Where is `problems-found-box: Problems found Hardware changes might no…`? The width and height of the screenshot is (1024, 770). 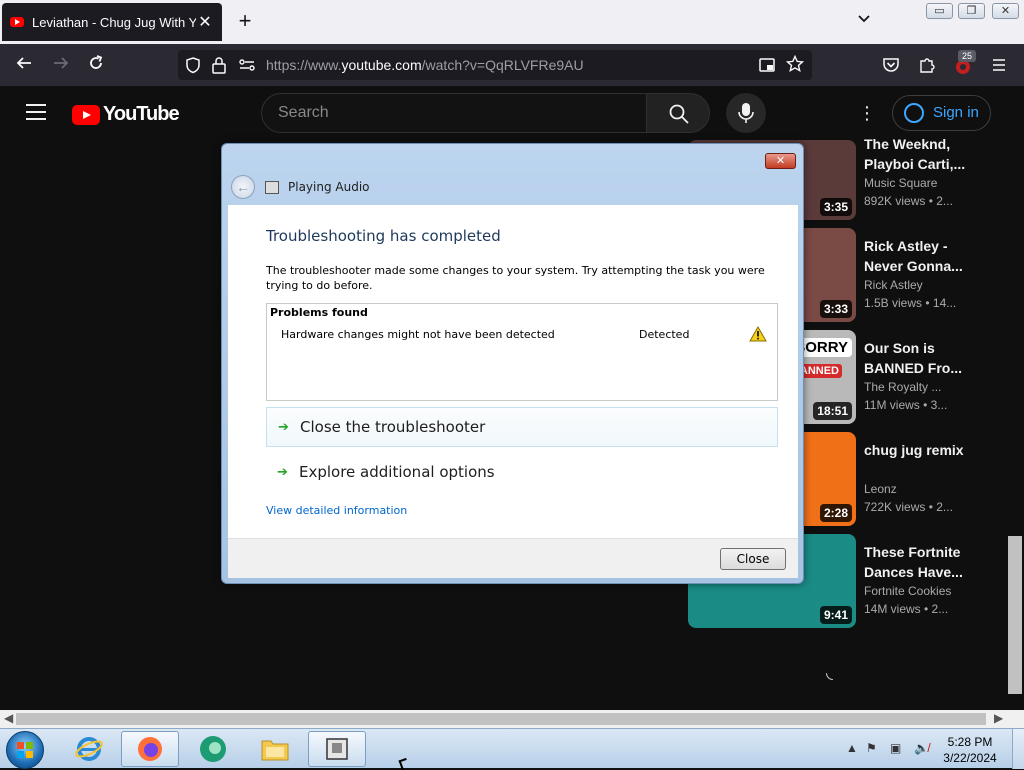
problems-found-box: Problems found Hardware changes might no… is located at coordinates (522, 352).